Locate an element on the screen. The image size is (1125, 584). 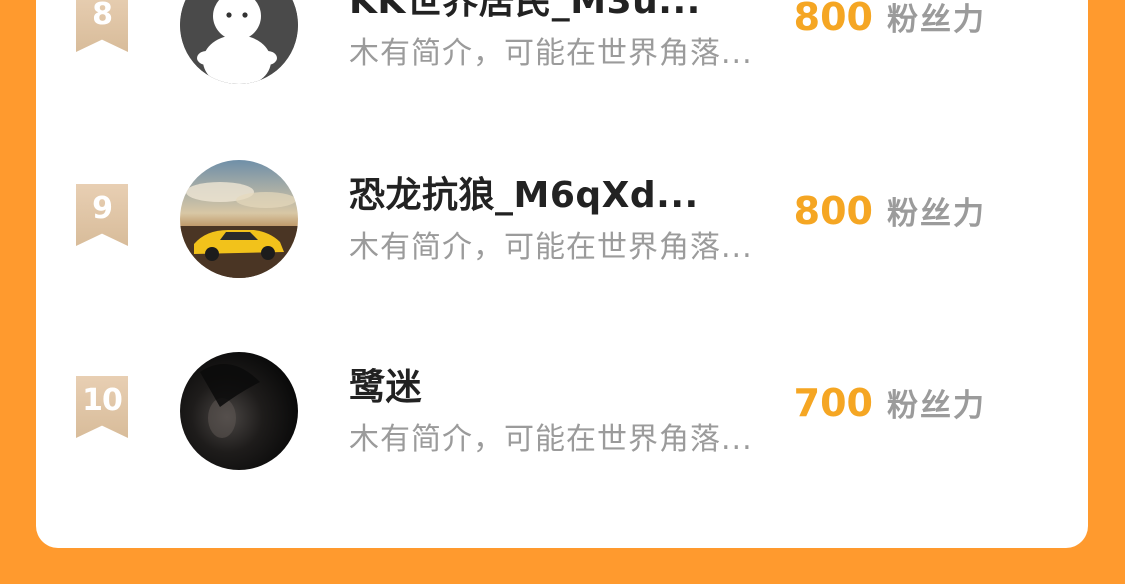
rank-flag-icon: 9 is located at coordinates (102, 215).